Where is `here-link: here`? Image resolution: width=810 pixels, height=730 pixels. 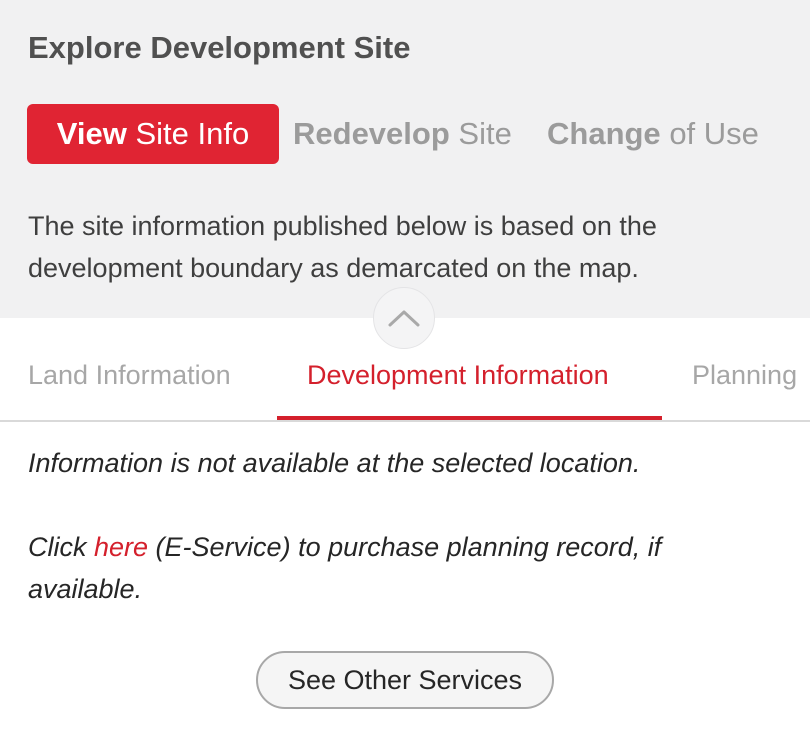
here-link: here is located at coordinates (121, 547).